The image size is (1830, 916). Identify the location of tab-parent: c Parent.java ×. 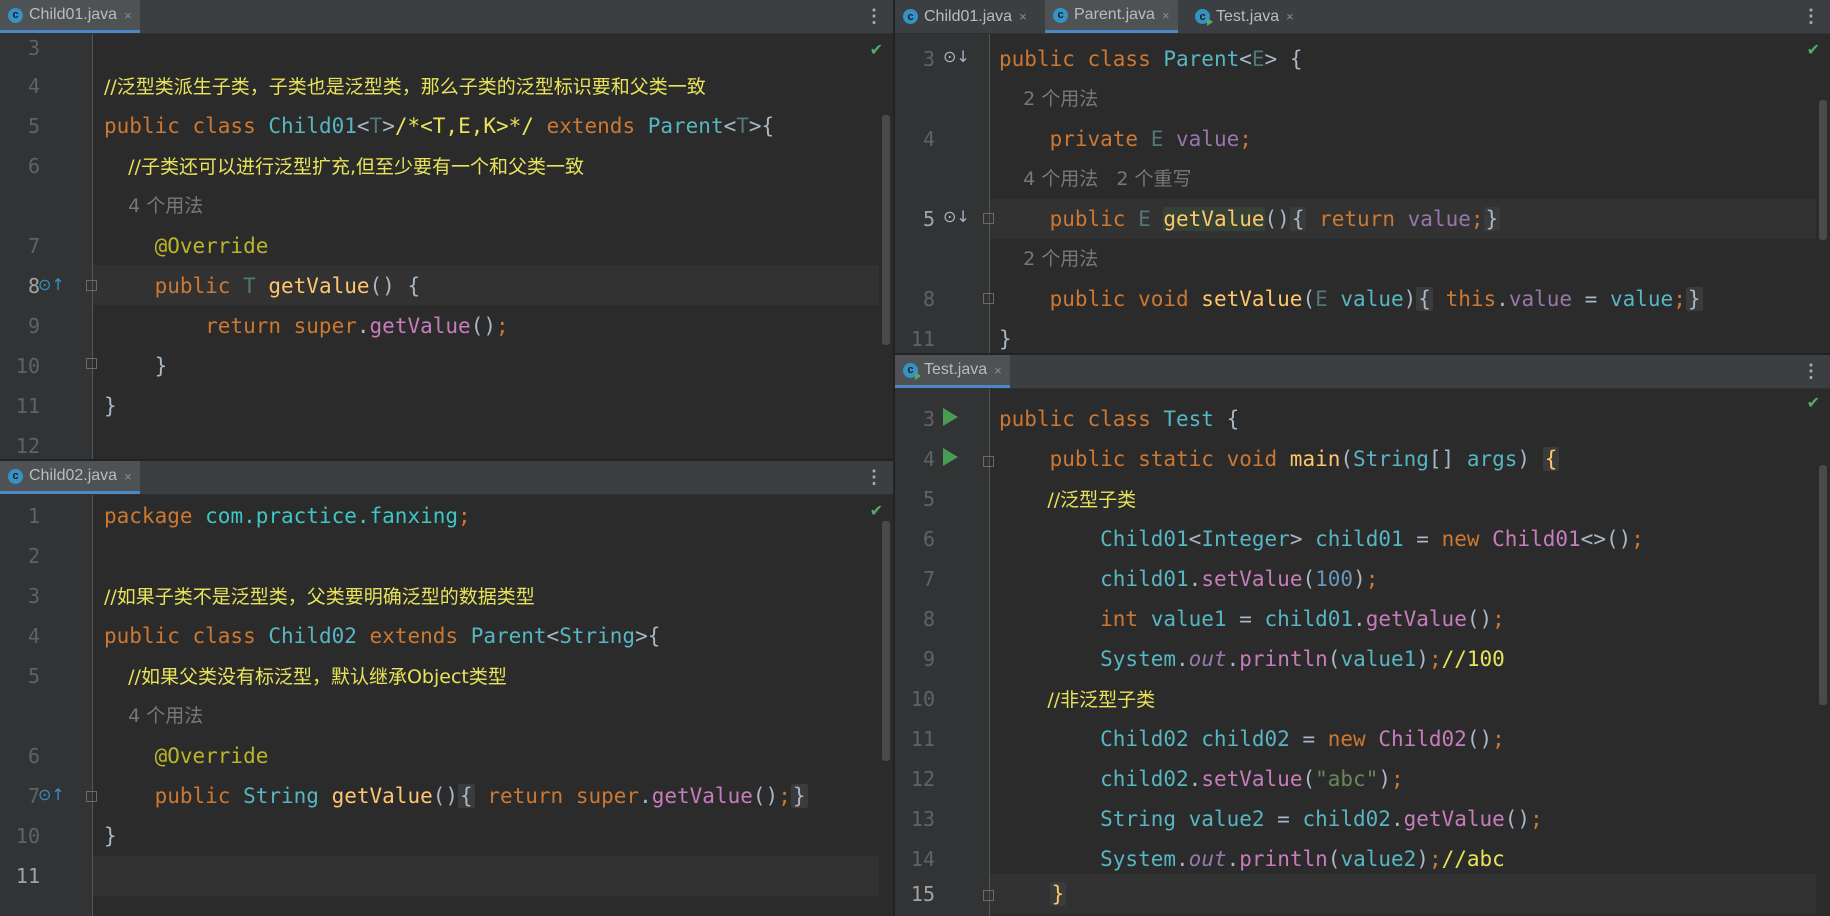
(1111, 16).